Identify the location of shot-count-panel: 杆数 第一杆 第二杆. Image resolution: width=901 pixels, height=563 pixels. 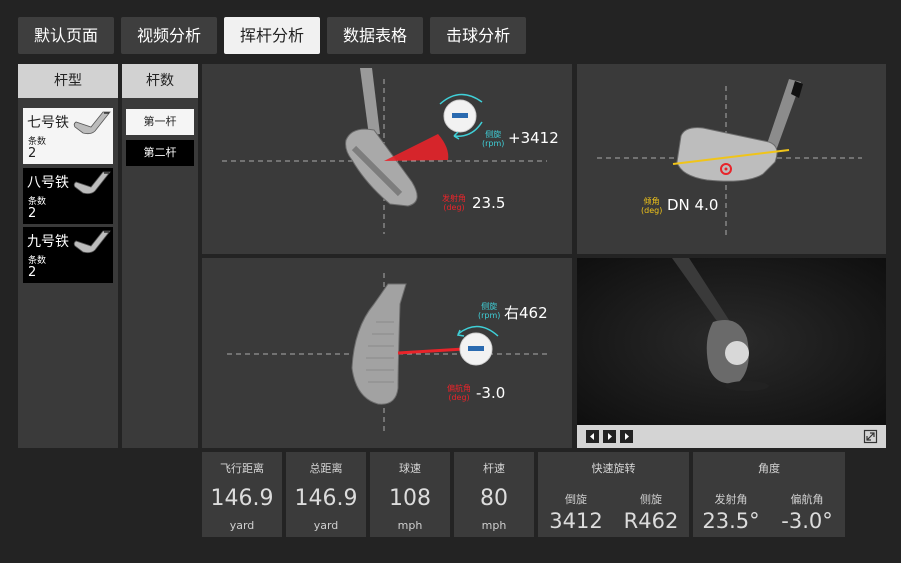
(160, 256).